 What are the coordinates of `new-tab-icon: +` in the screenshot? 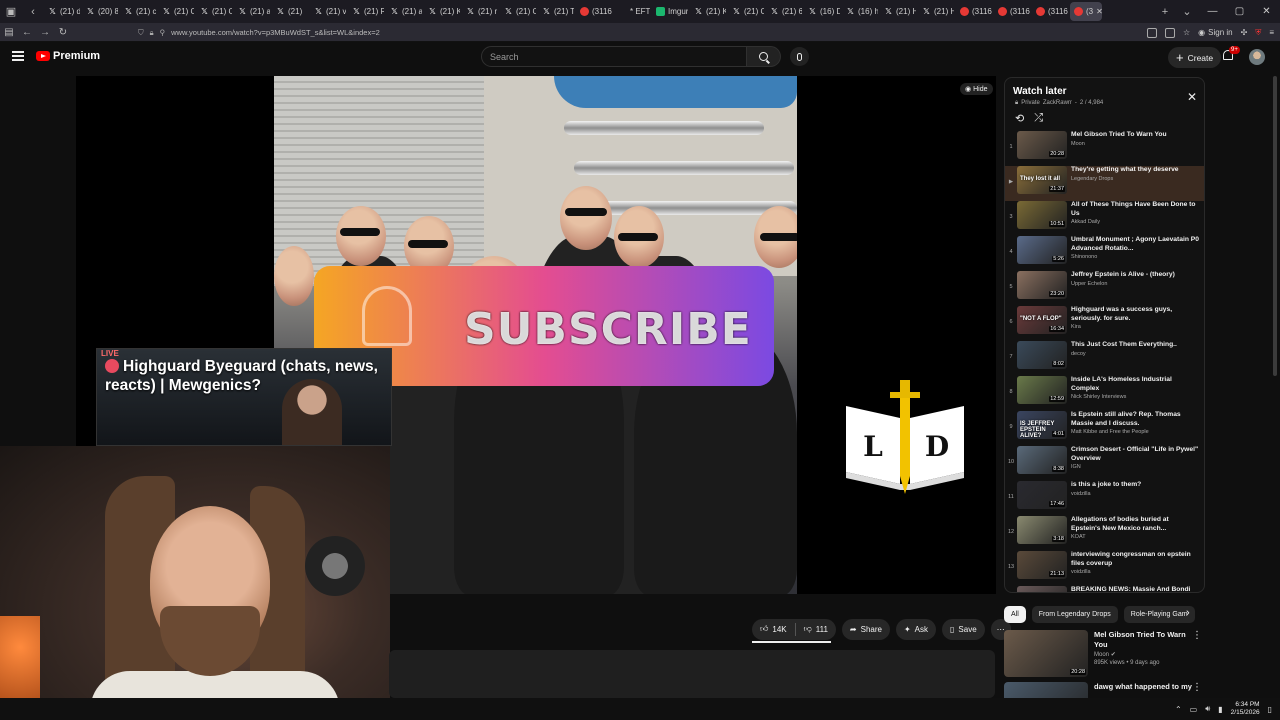 It's located at (1165, 12).